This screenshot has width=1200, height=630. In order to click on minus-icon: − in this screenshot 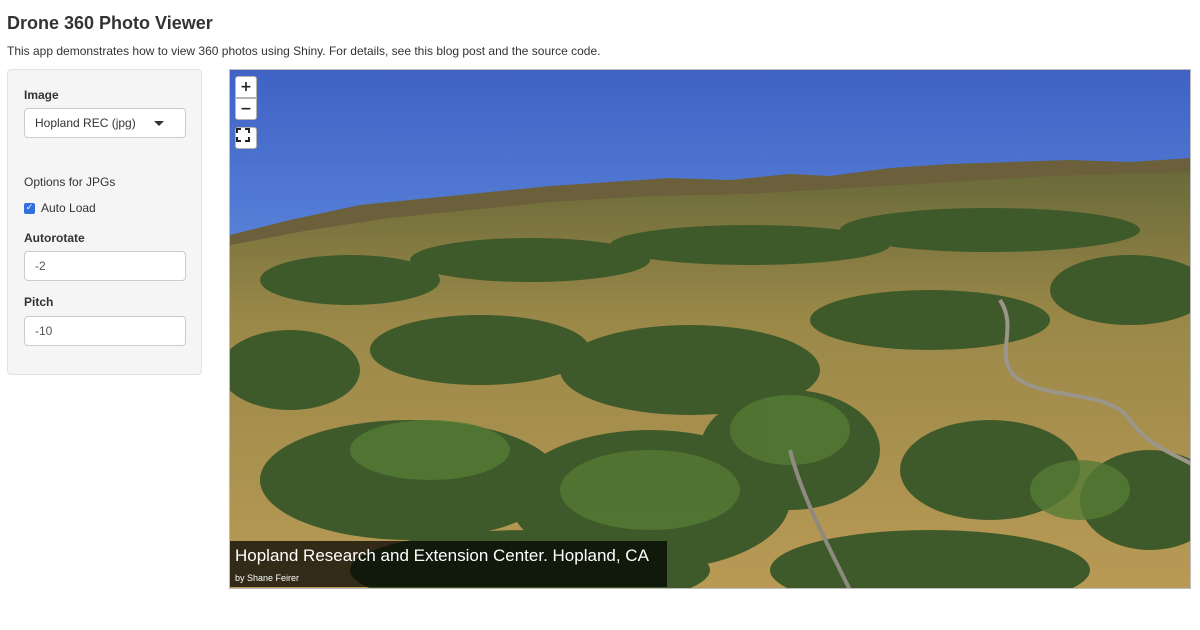, I will do `click(246, 109)`.